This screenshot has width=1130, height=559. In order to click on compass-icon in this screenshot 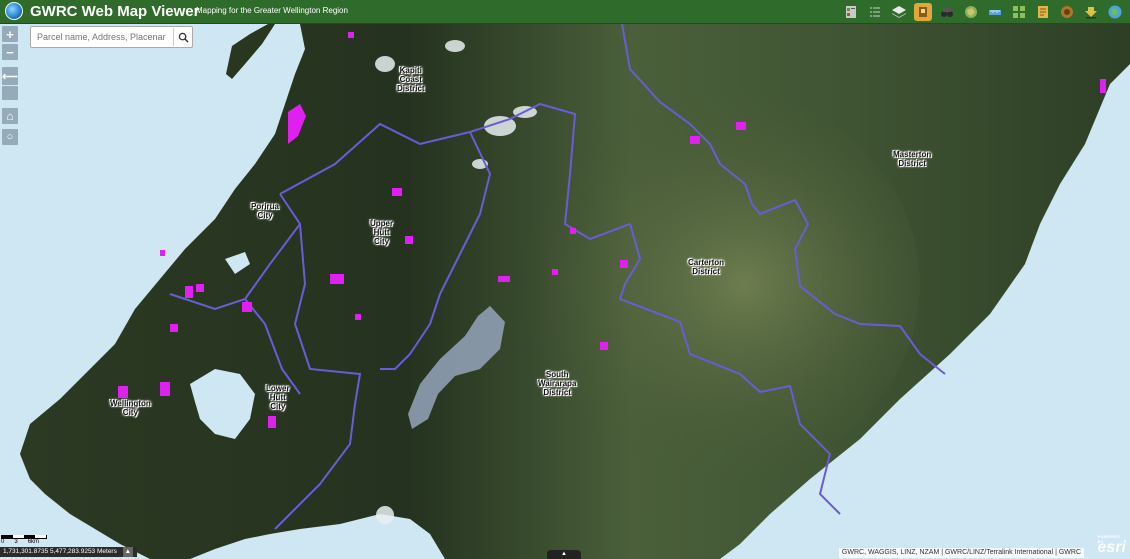, I will do `click(1067, 12)`.